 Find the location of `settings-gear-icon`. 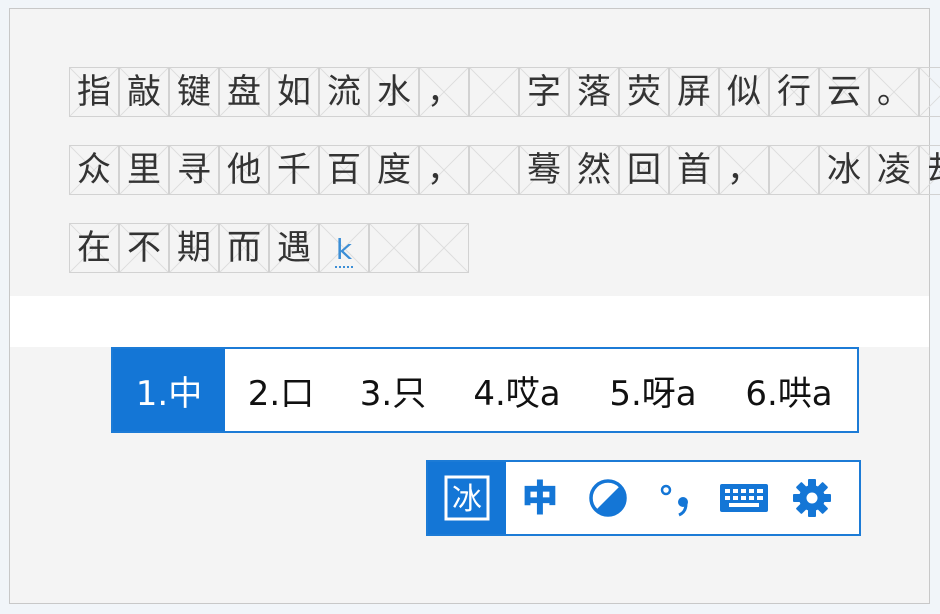

settings-gear-icon is located at coordinates (812, 498).